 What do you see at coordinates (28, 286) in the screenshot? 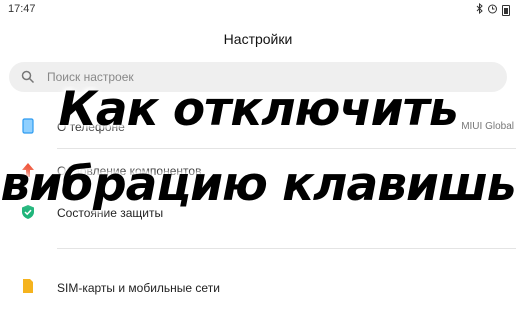
I see `sim-card-icon` at bounding box center [28, 286].